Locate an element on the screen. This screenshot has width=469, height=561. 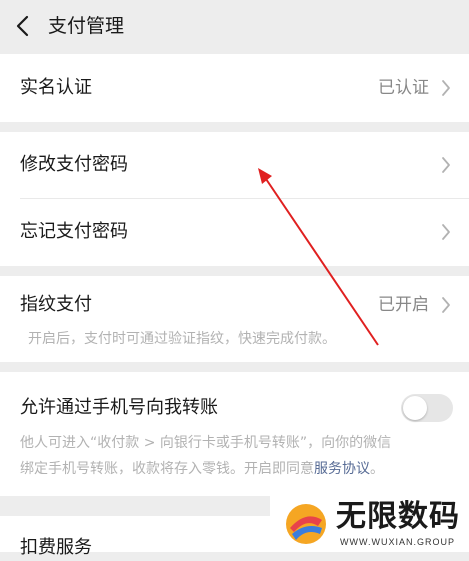
phone-transfer-label: 允许通过手机号向我转账 is located at coordinates (119, 407).